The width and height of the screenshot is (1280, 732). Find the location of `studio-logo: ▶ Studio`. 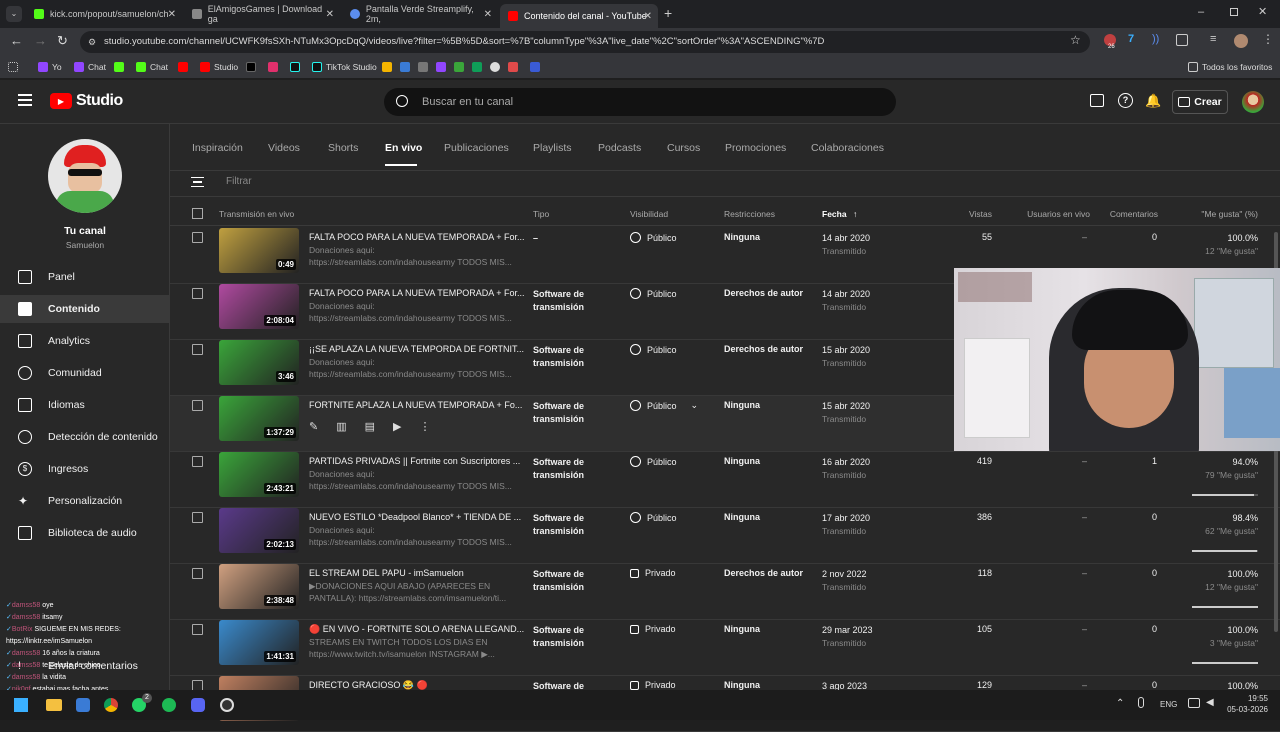

studio-logo: ▶ Studio is located at coordinates (86, 101).